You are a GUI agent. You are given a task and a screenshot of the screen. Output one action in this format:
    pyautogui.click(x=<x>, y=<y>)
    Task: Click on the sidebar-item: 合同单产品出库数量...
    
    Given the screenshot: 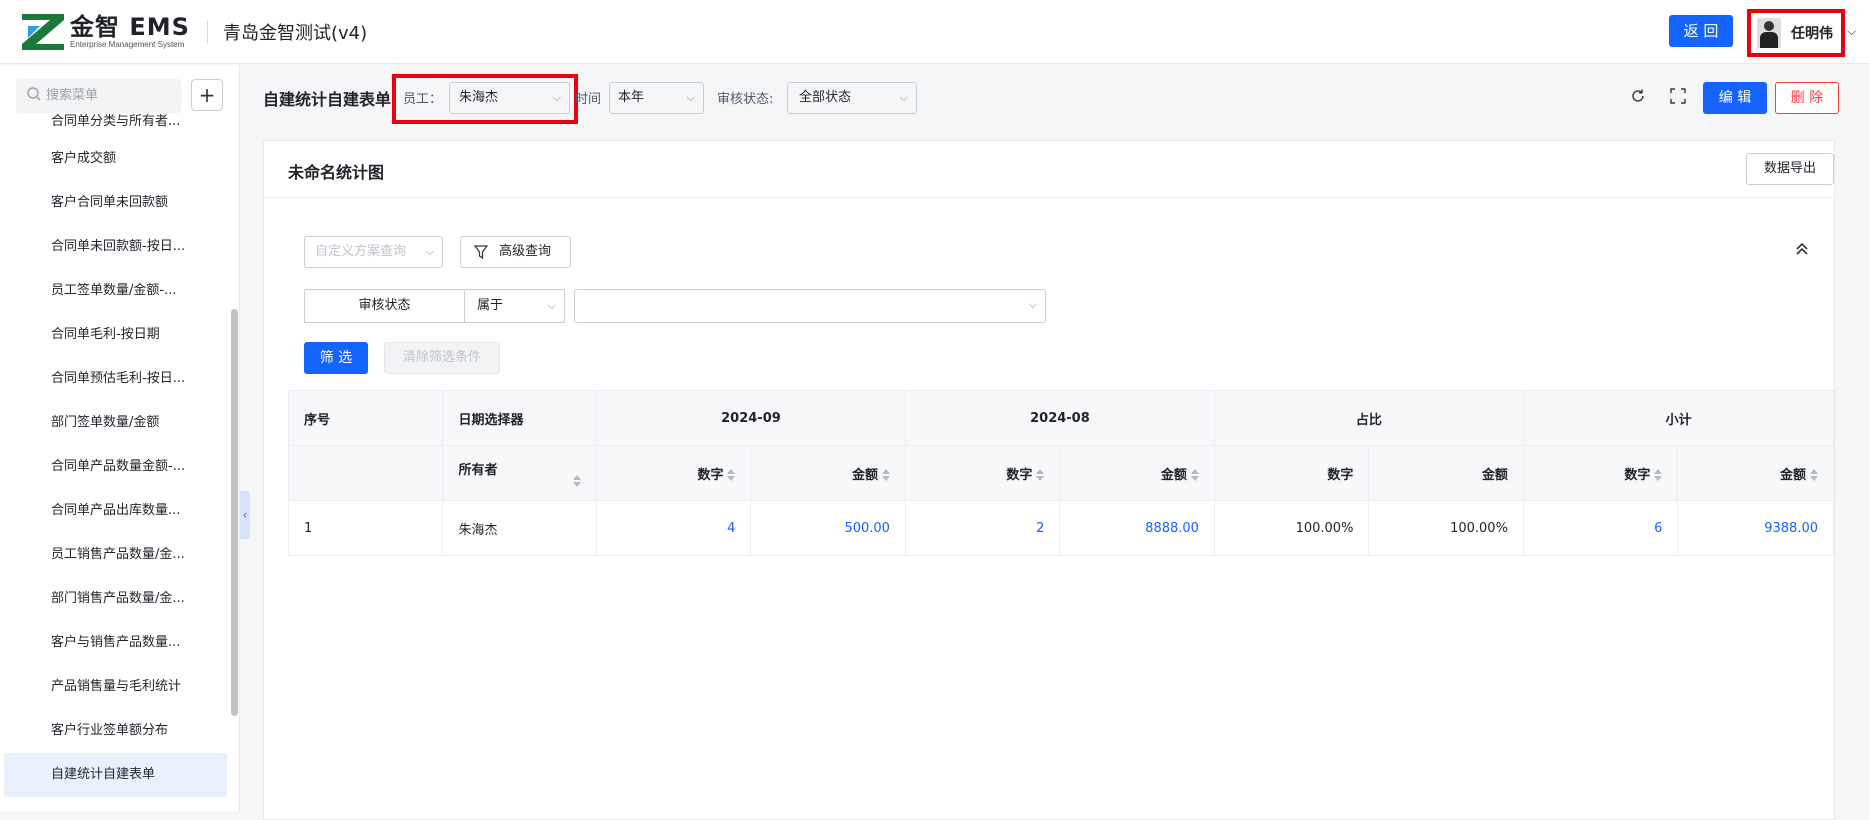 What is the action you would take?
    pyautogui.click(x=116, y=511)
    